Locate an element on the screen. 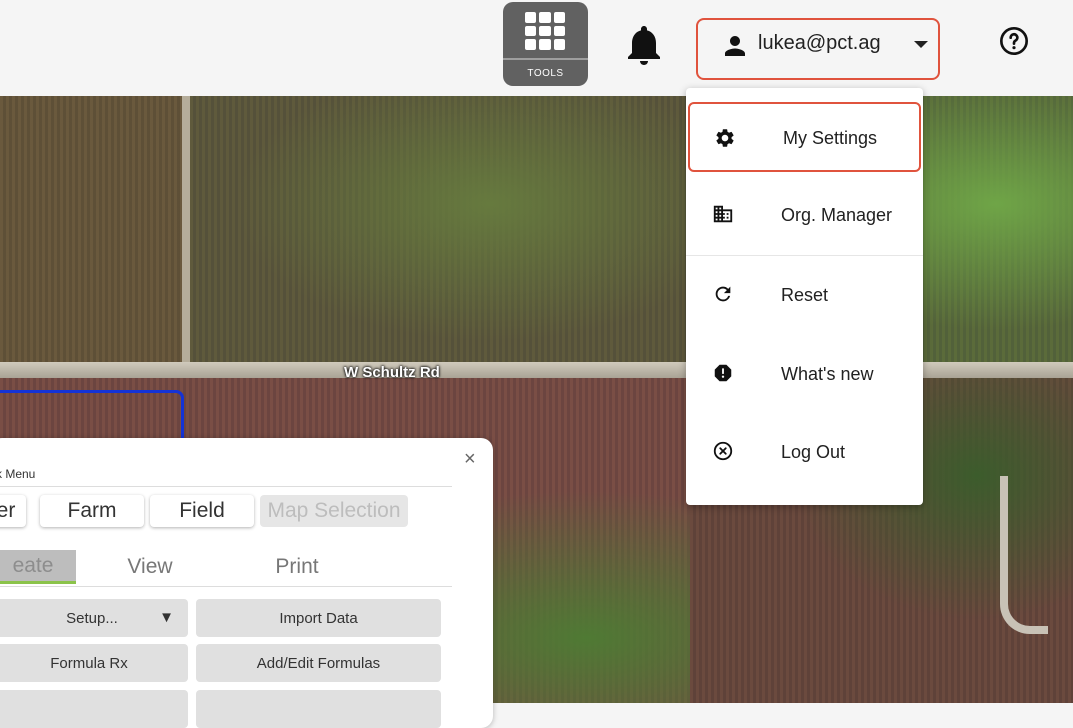  menu-item-label: Reset is located at coordinates (805, 295).